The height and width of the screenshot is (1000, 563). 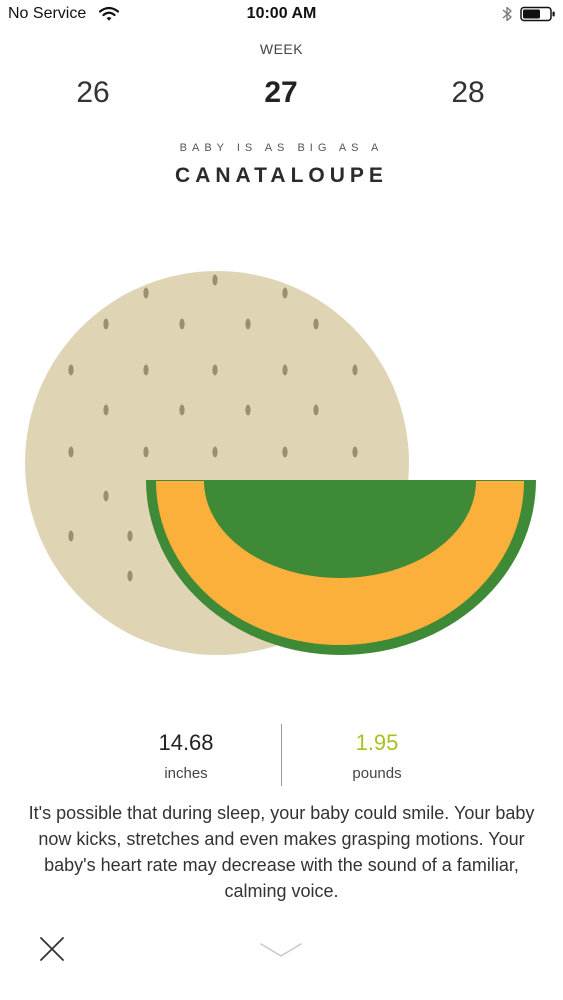 I want to click on weight-unit: pounds, so click(x=377, y=773).